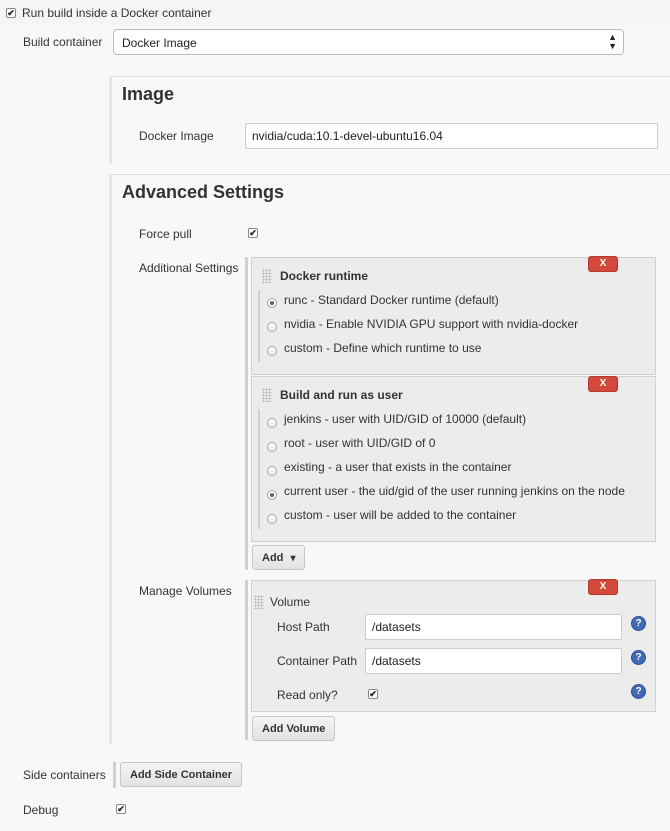 The image size is (670, 831). Describe the element at coordinates (272, 327) in the screenshot. I see `runtime-radio-nvidia` at that location.